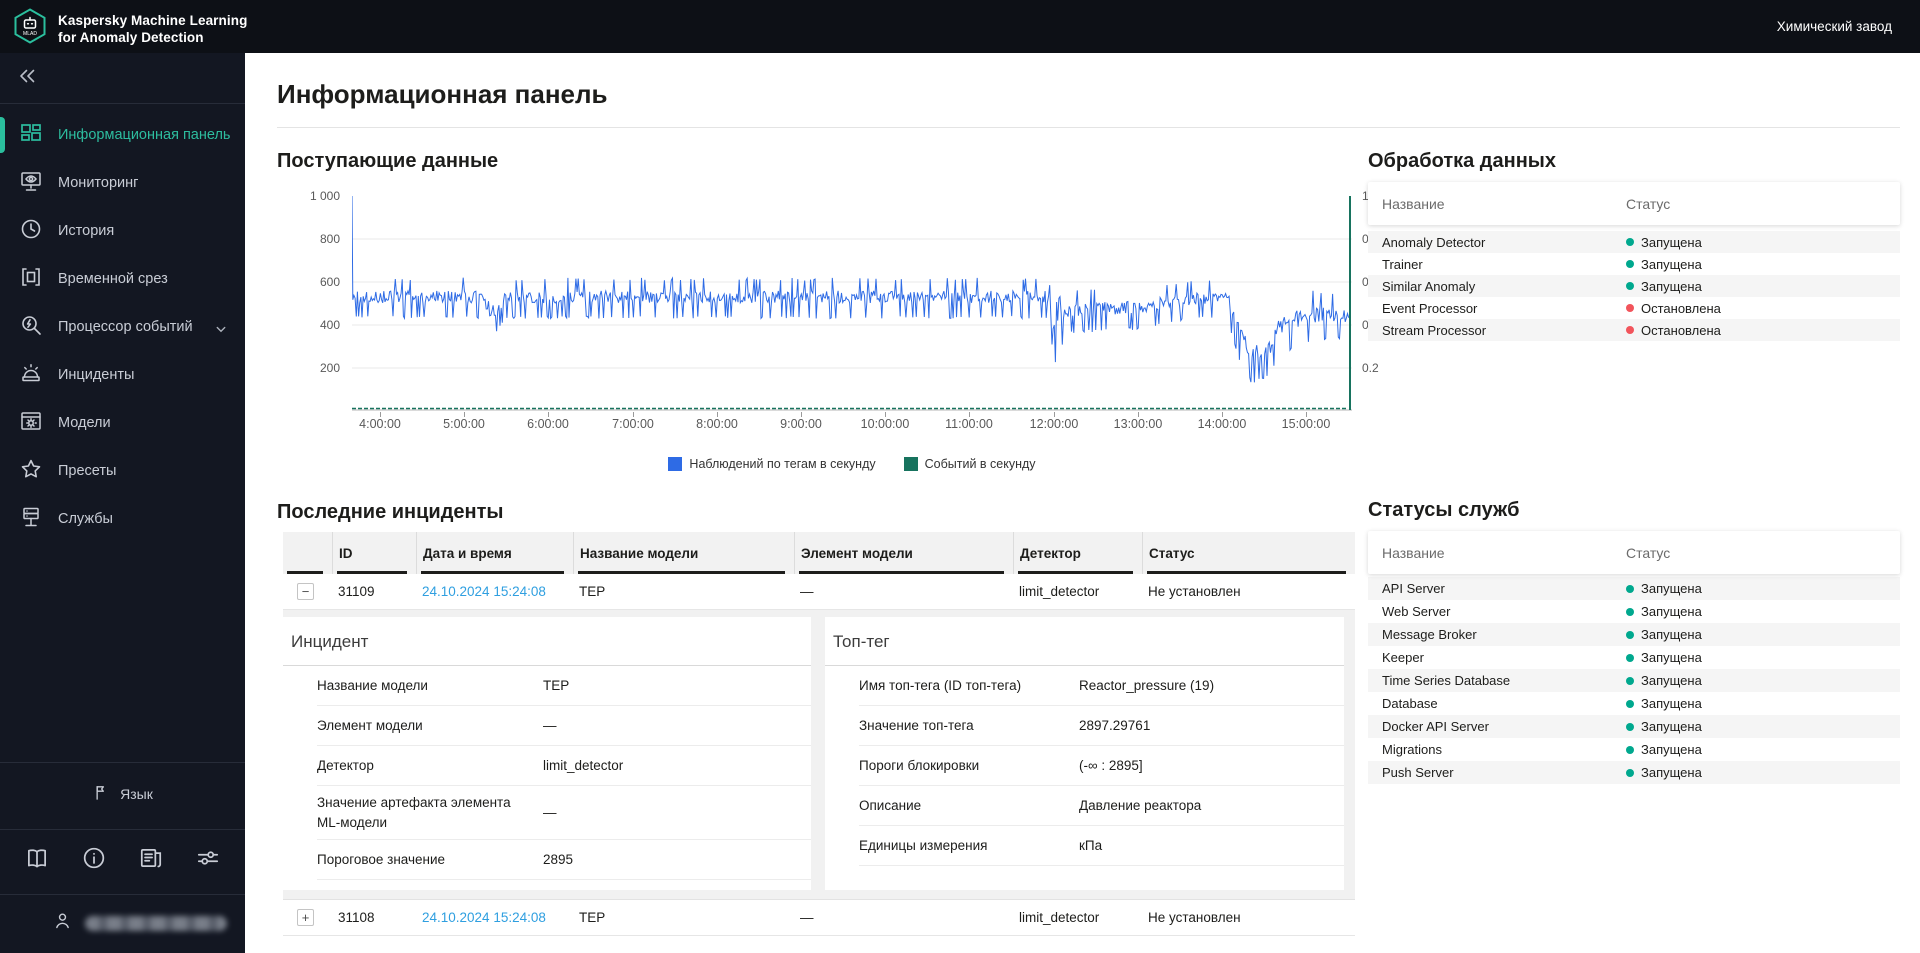 The image size is (1920, 953). I want to click on x-axis-label: 9:00:00, so click(801, 424).